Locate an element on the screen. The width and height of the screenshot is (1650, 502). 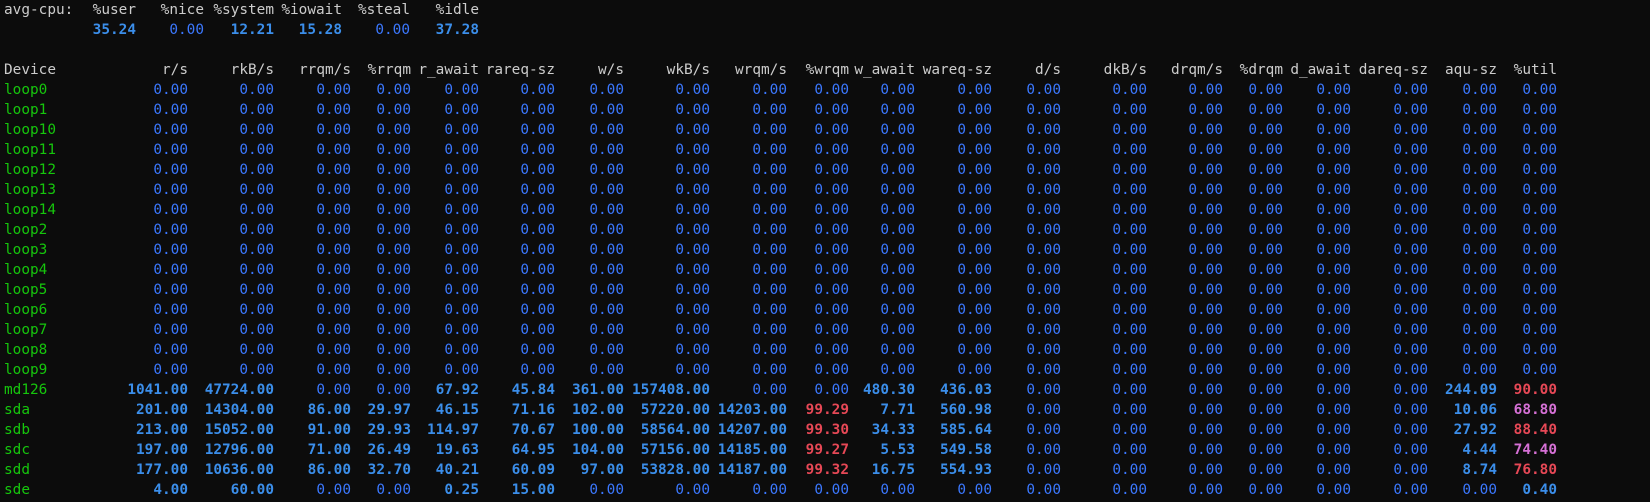
table-cell: 29.97 is located at coordinates (389, 410).